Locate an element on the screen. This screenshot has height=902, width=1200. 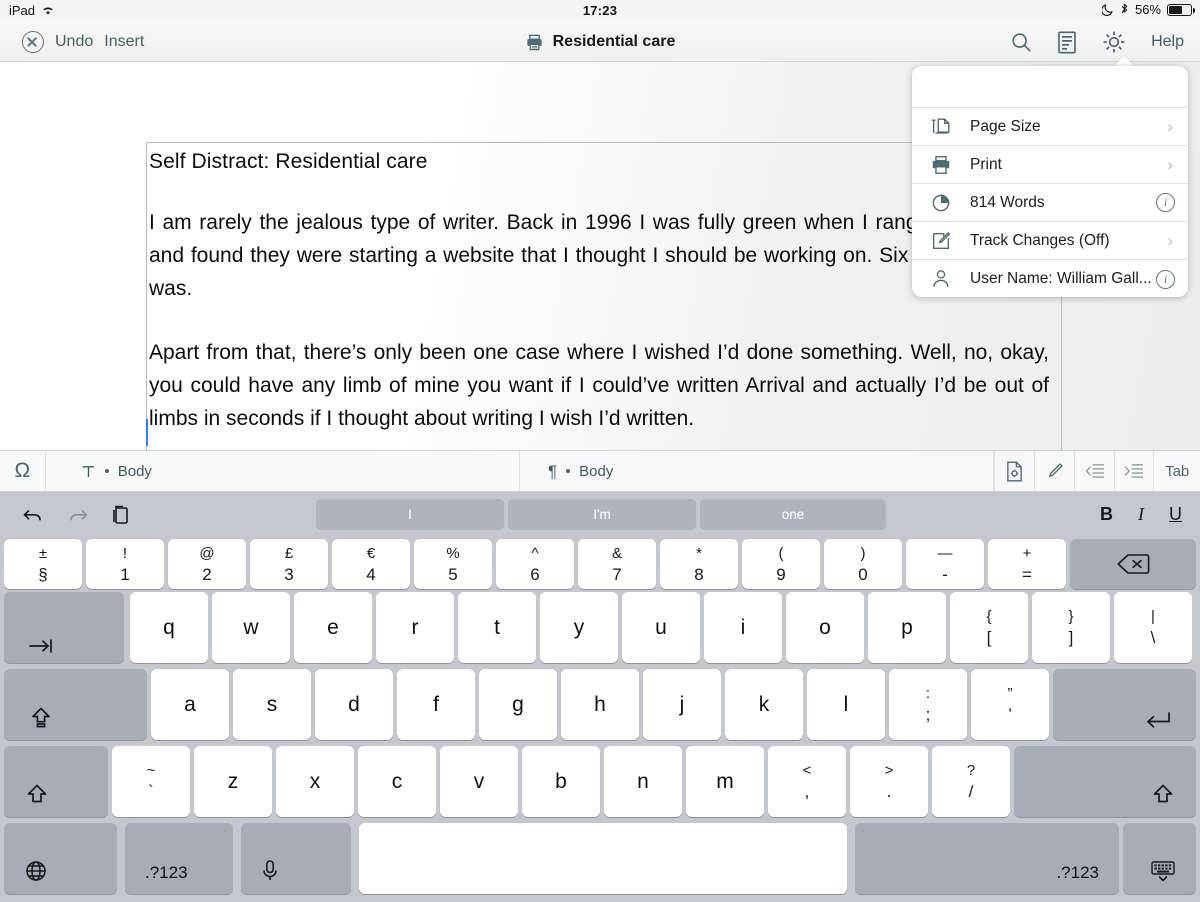
key-u: u is located at coordinates (661, 627).